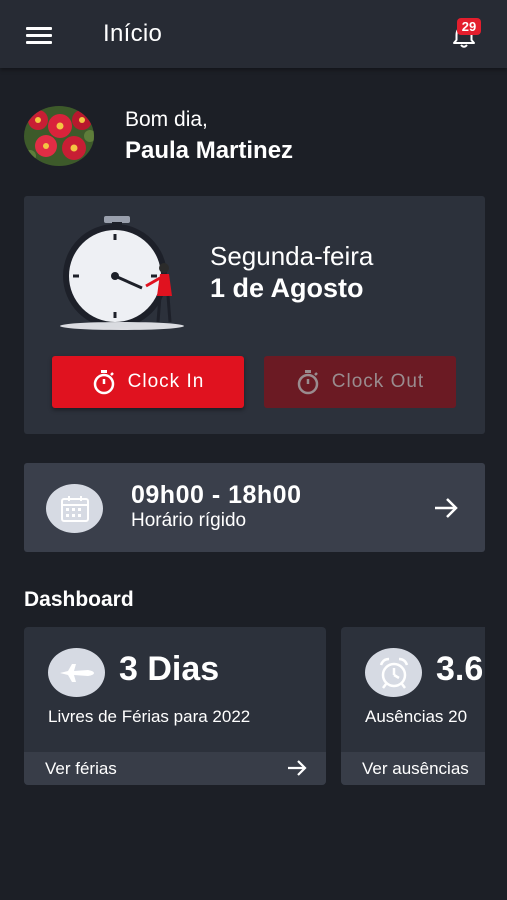  What do you see at coordinates (209, 150) in the screenshot?
I see `user-name: Paula Martinez` at bounding box center [209, 150].